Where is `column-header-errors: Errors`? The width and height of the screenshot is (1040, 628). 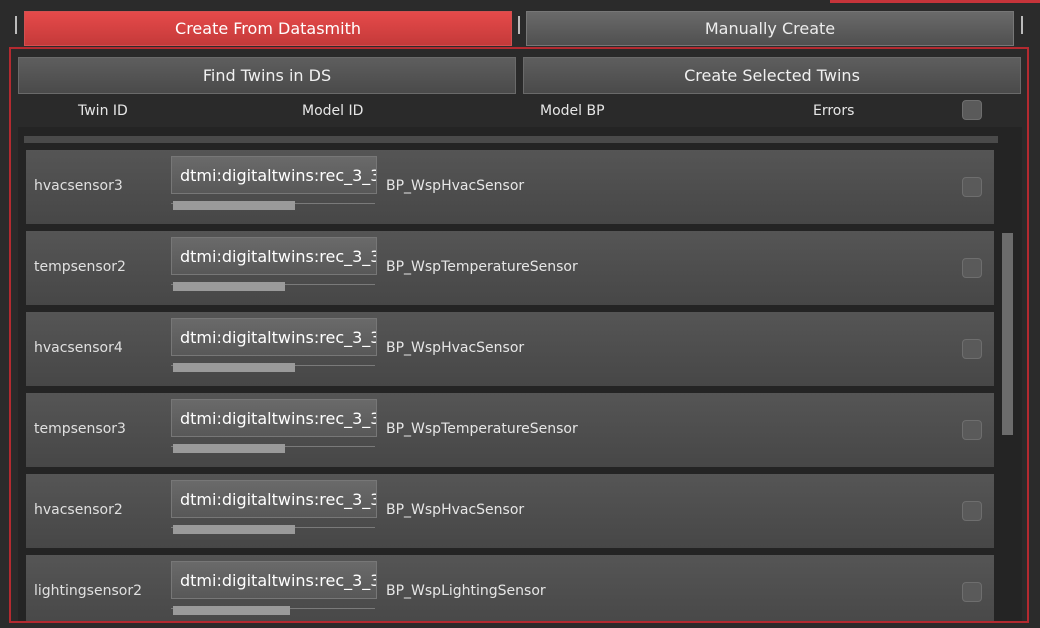
column-header-errors: Errors is located at coordinates (834, 111).